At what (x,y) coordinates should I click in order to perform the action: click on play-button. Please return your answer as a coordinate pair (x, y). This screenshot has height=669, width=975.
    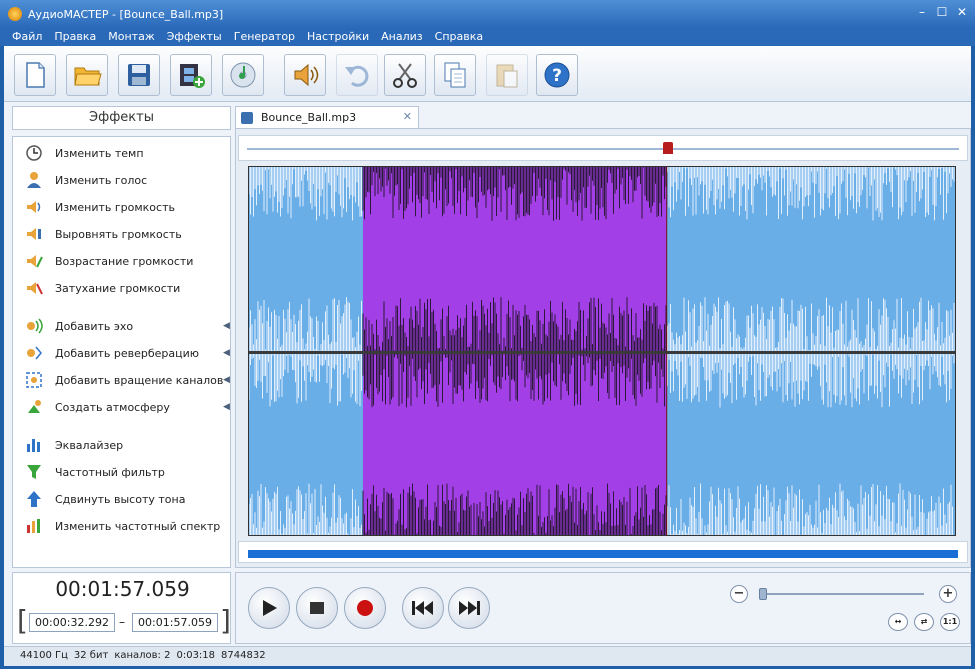
    Looking at the image, I should click on (269, 608).